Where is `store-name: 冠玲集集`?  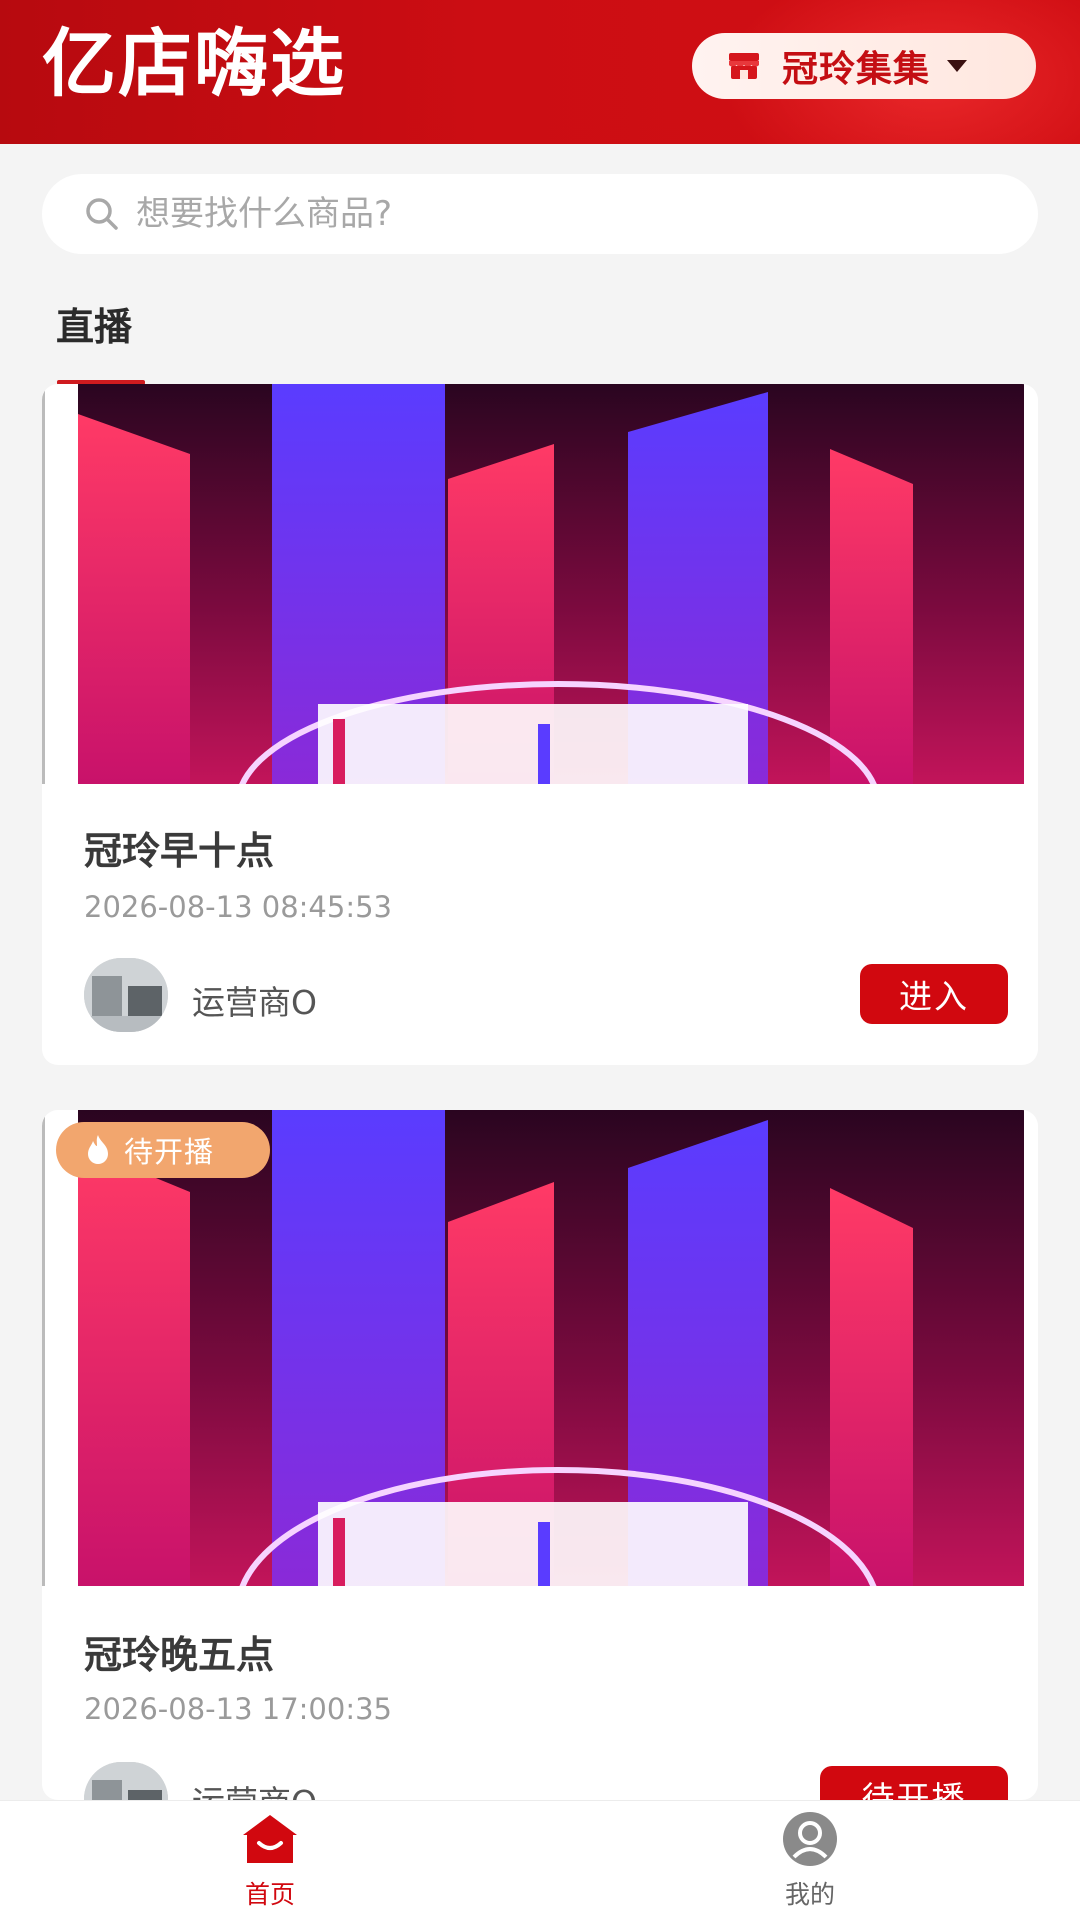 store-name: 冠玲集集 is located at coordinates (856, 69).